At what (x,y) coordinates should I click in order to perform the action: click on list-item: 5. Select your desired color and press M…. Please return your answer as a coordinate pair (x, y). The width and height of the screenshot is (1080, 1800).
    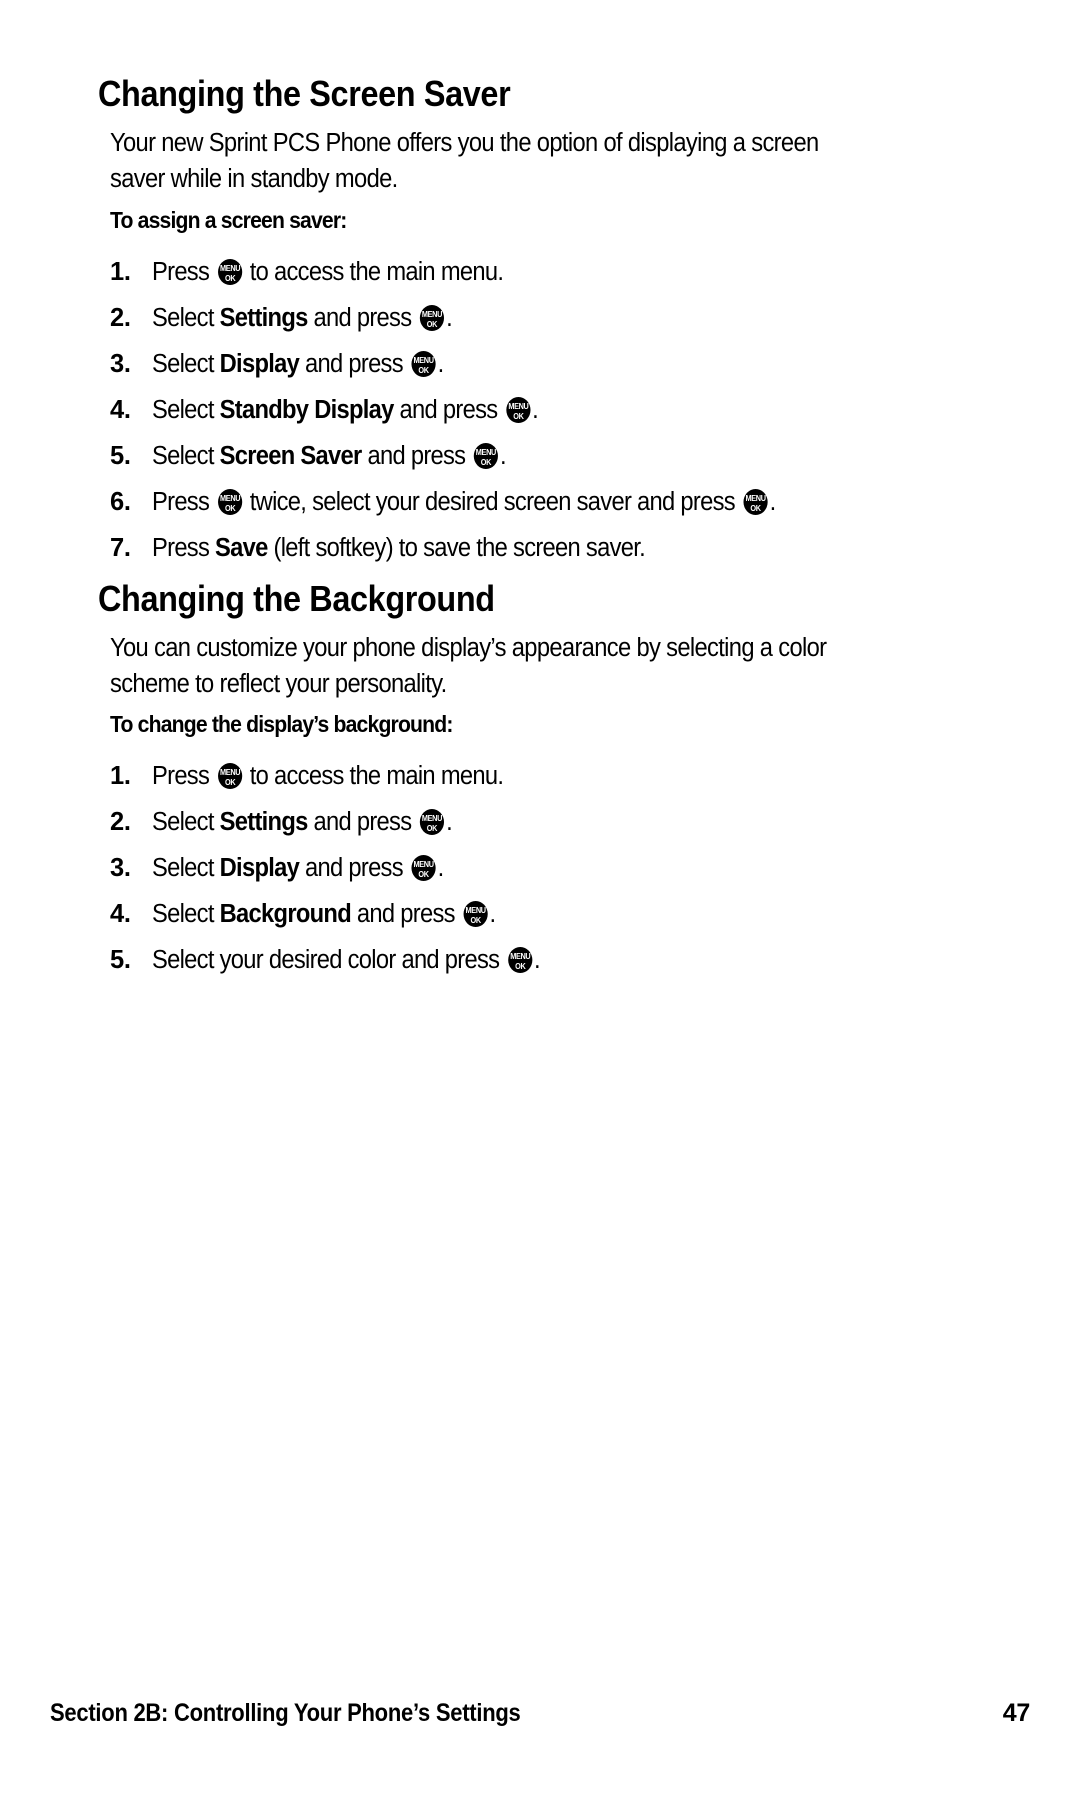
    Looking at the image, I should click on (560, 960).